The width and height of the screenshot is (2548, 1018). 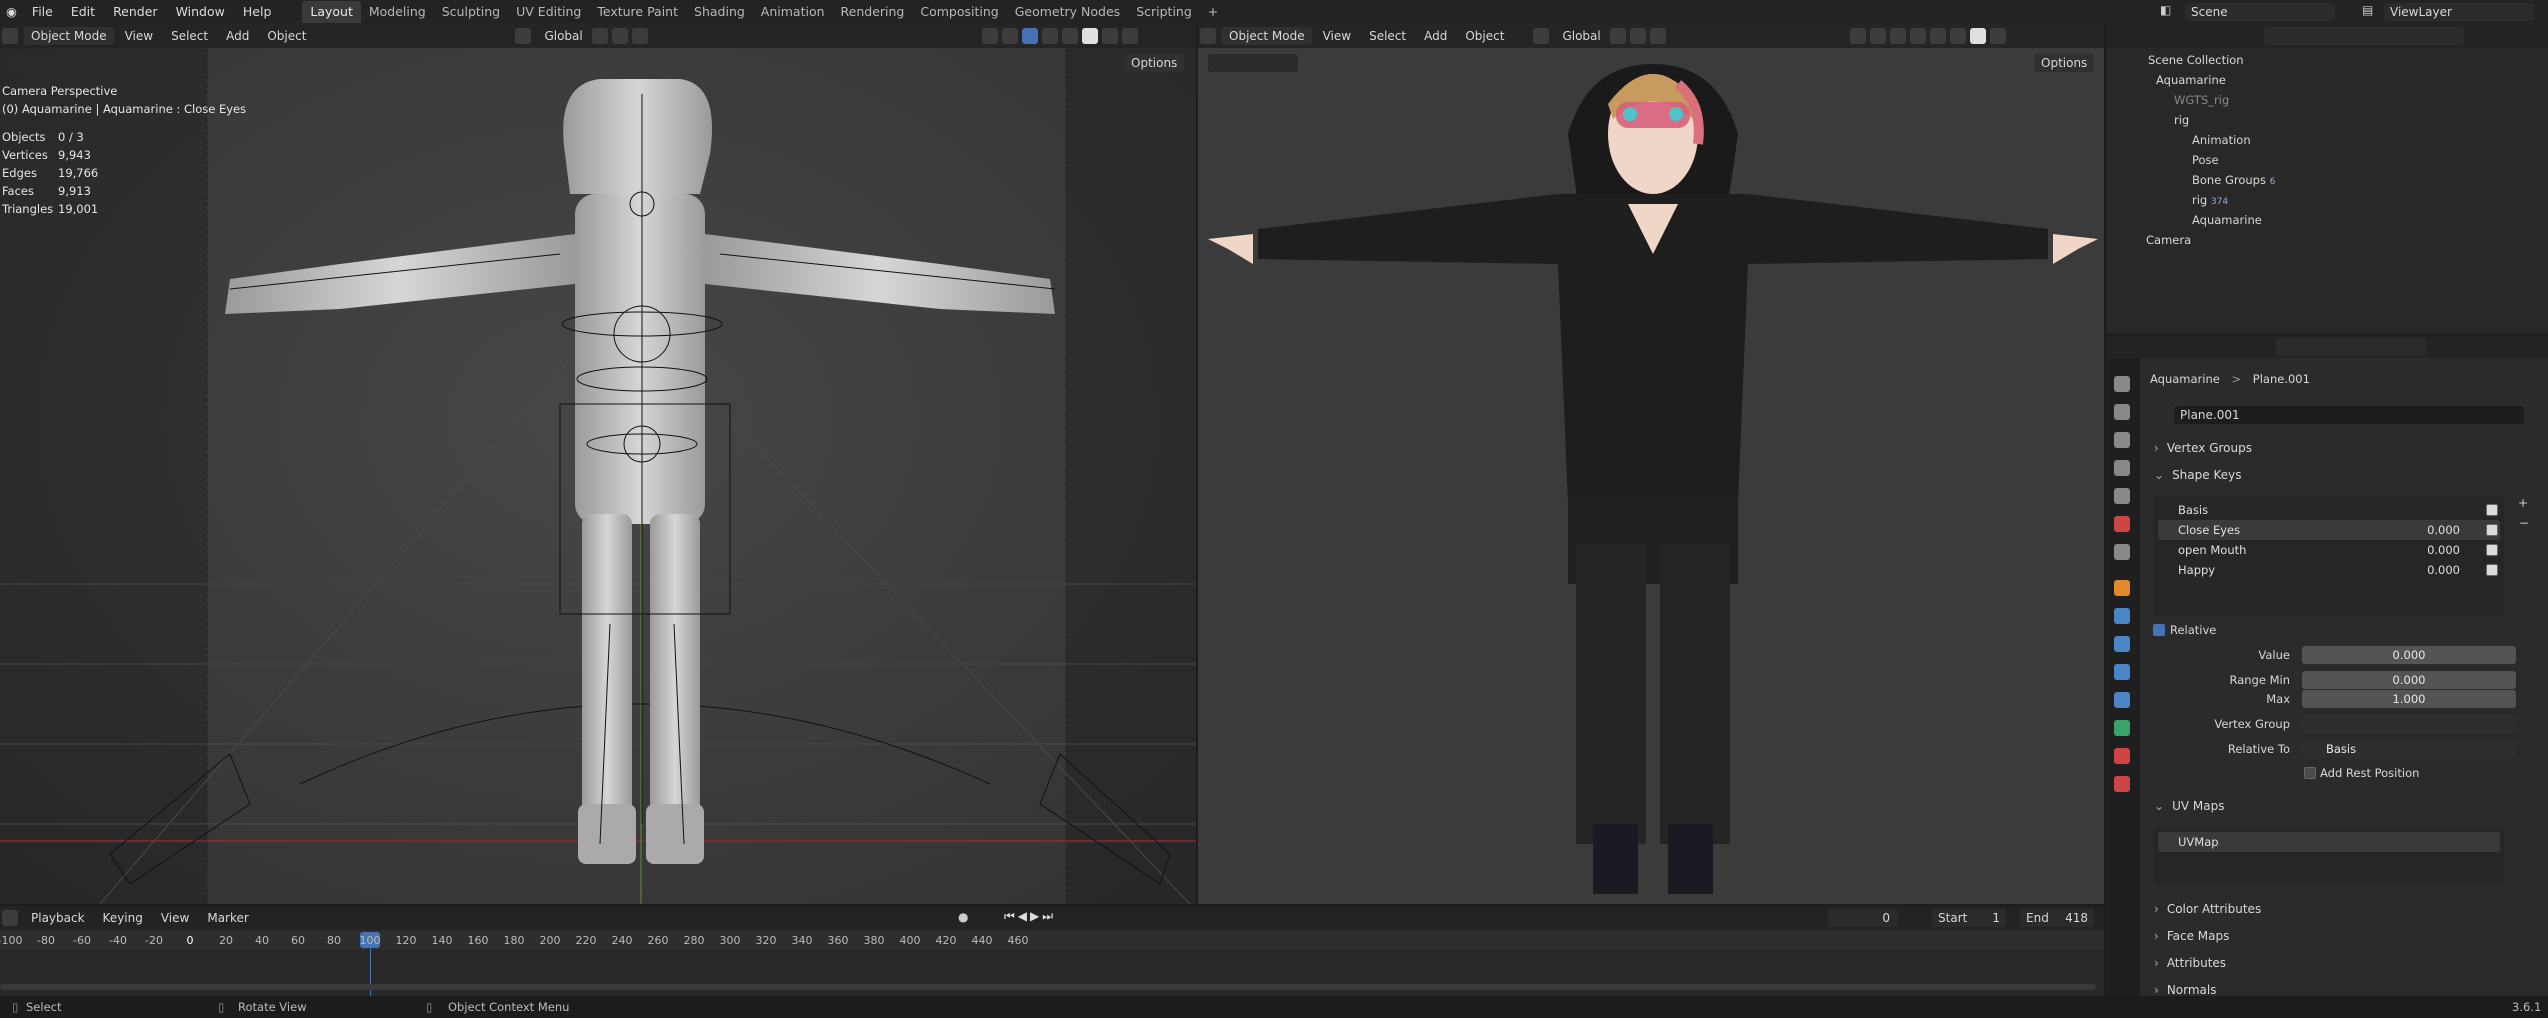 I want to click on mesh-name-field: Plane.001, so click(x=2349, y=415).